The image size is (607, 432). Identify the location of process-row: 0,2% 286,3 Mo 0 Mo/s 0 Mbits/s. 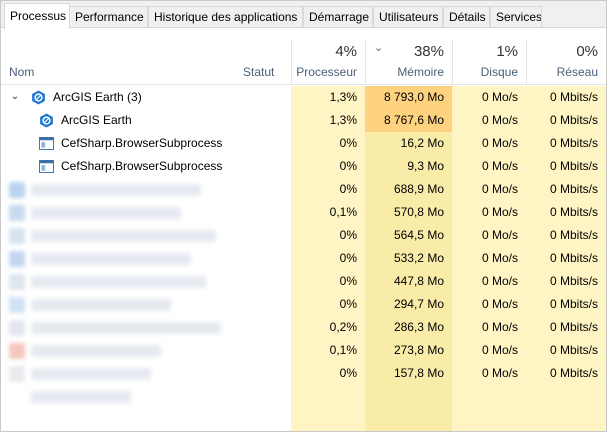
(303, 327).